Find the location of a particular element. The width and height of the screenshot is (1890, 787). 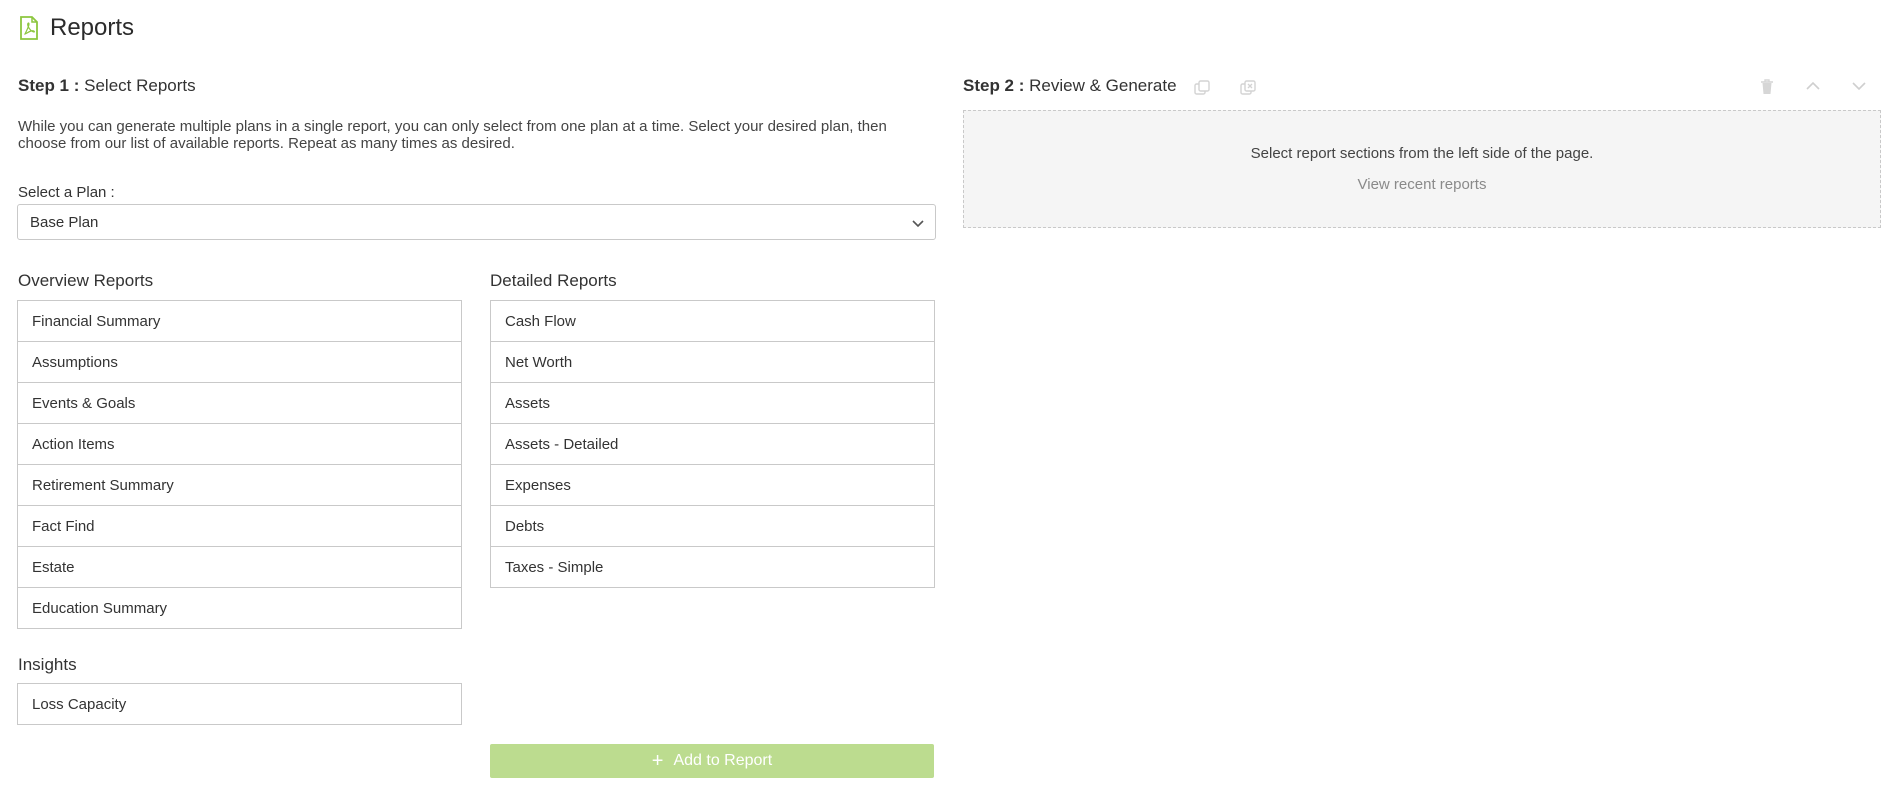

list-item-fact-find: Fact Find is located at coordinates (239, 526).